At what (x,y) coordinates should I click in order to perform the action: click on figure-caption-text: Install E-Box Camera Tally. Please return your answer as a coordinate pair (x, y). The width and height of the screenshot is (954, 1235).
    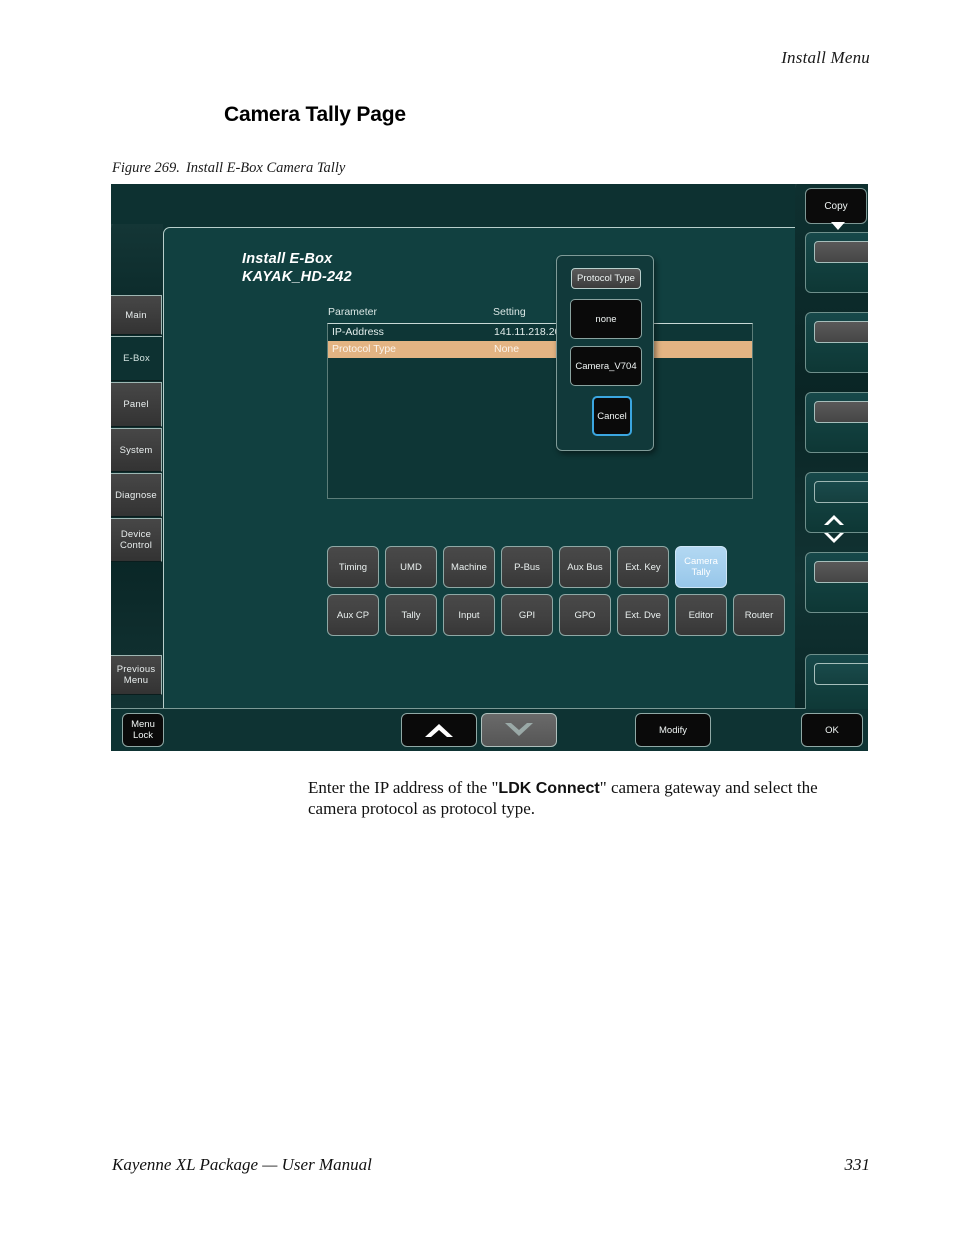
    Looking at the image, I should click on (265, 168).